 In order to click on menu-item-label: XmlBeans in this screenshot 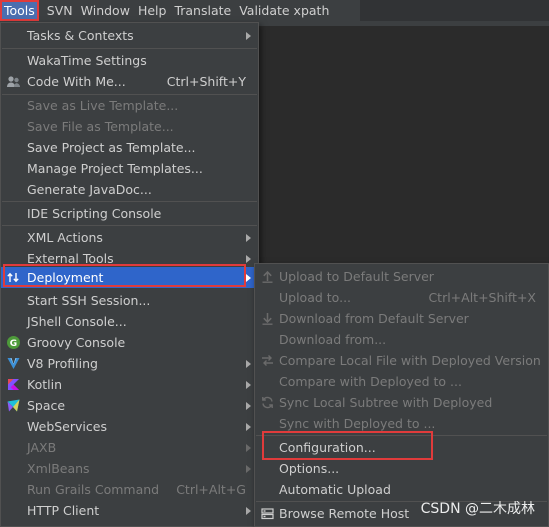, I will do `click(58, 468)`.